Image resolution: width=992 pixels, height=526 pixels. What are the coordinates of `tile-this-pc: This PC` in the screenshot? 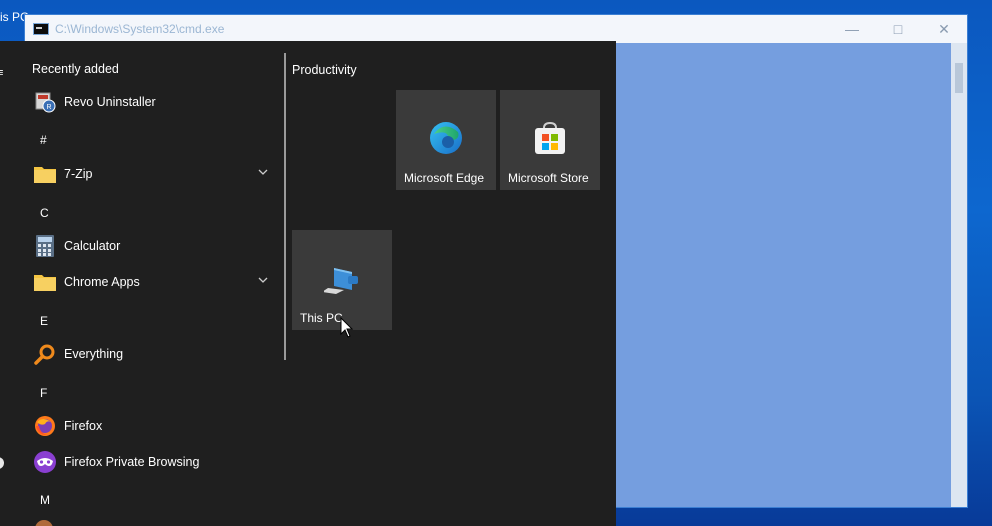 It's located at (342, 280).